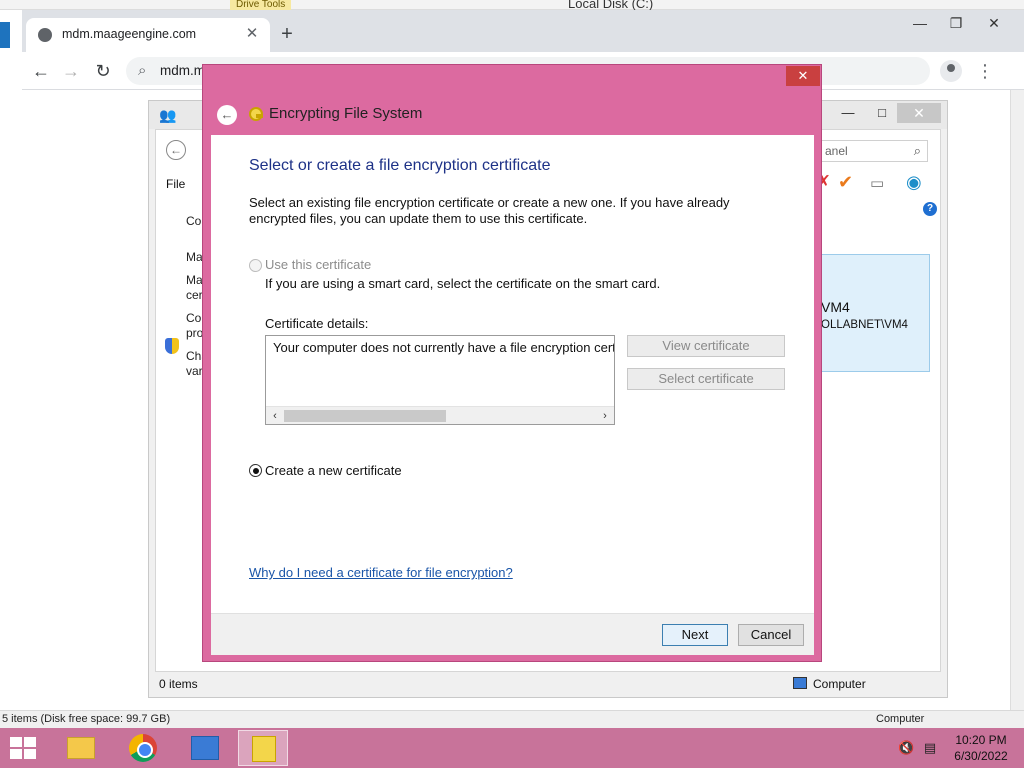 This screenshot has width=1024, height=768. What do you see at coordinates (523, 31) in the screenshot?
I see `browser-tabstrip: mdm.maageengine.com ✕ + — ❐ ✕` at bounding box center [523, 31].